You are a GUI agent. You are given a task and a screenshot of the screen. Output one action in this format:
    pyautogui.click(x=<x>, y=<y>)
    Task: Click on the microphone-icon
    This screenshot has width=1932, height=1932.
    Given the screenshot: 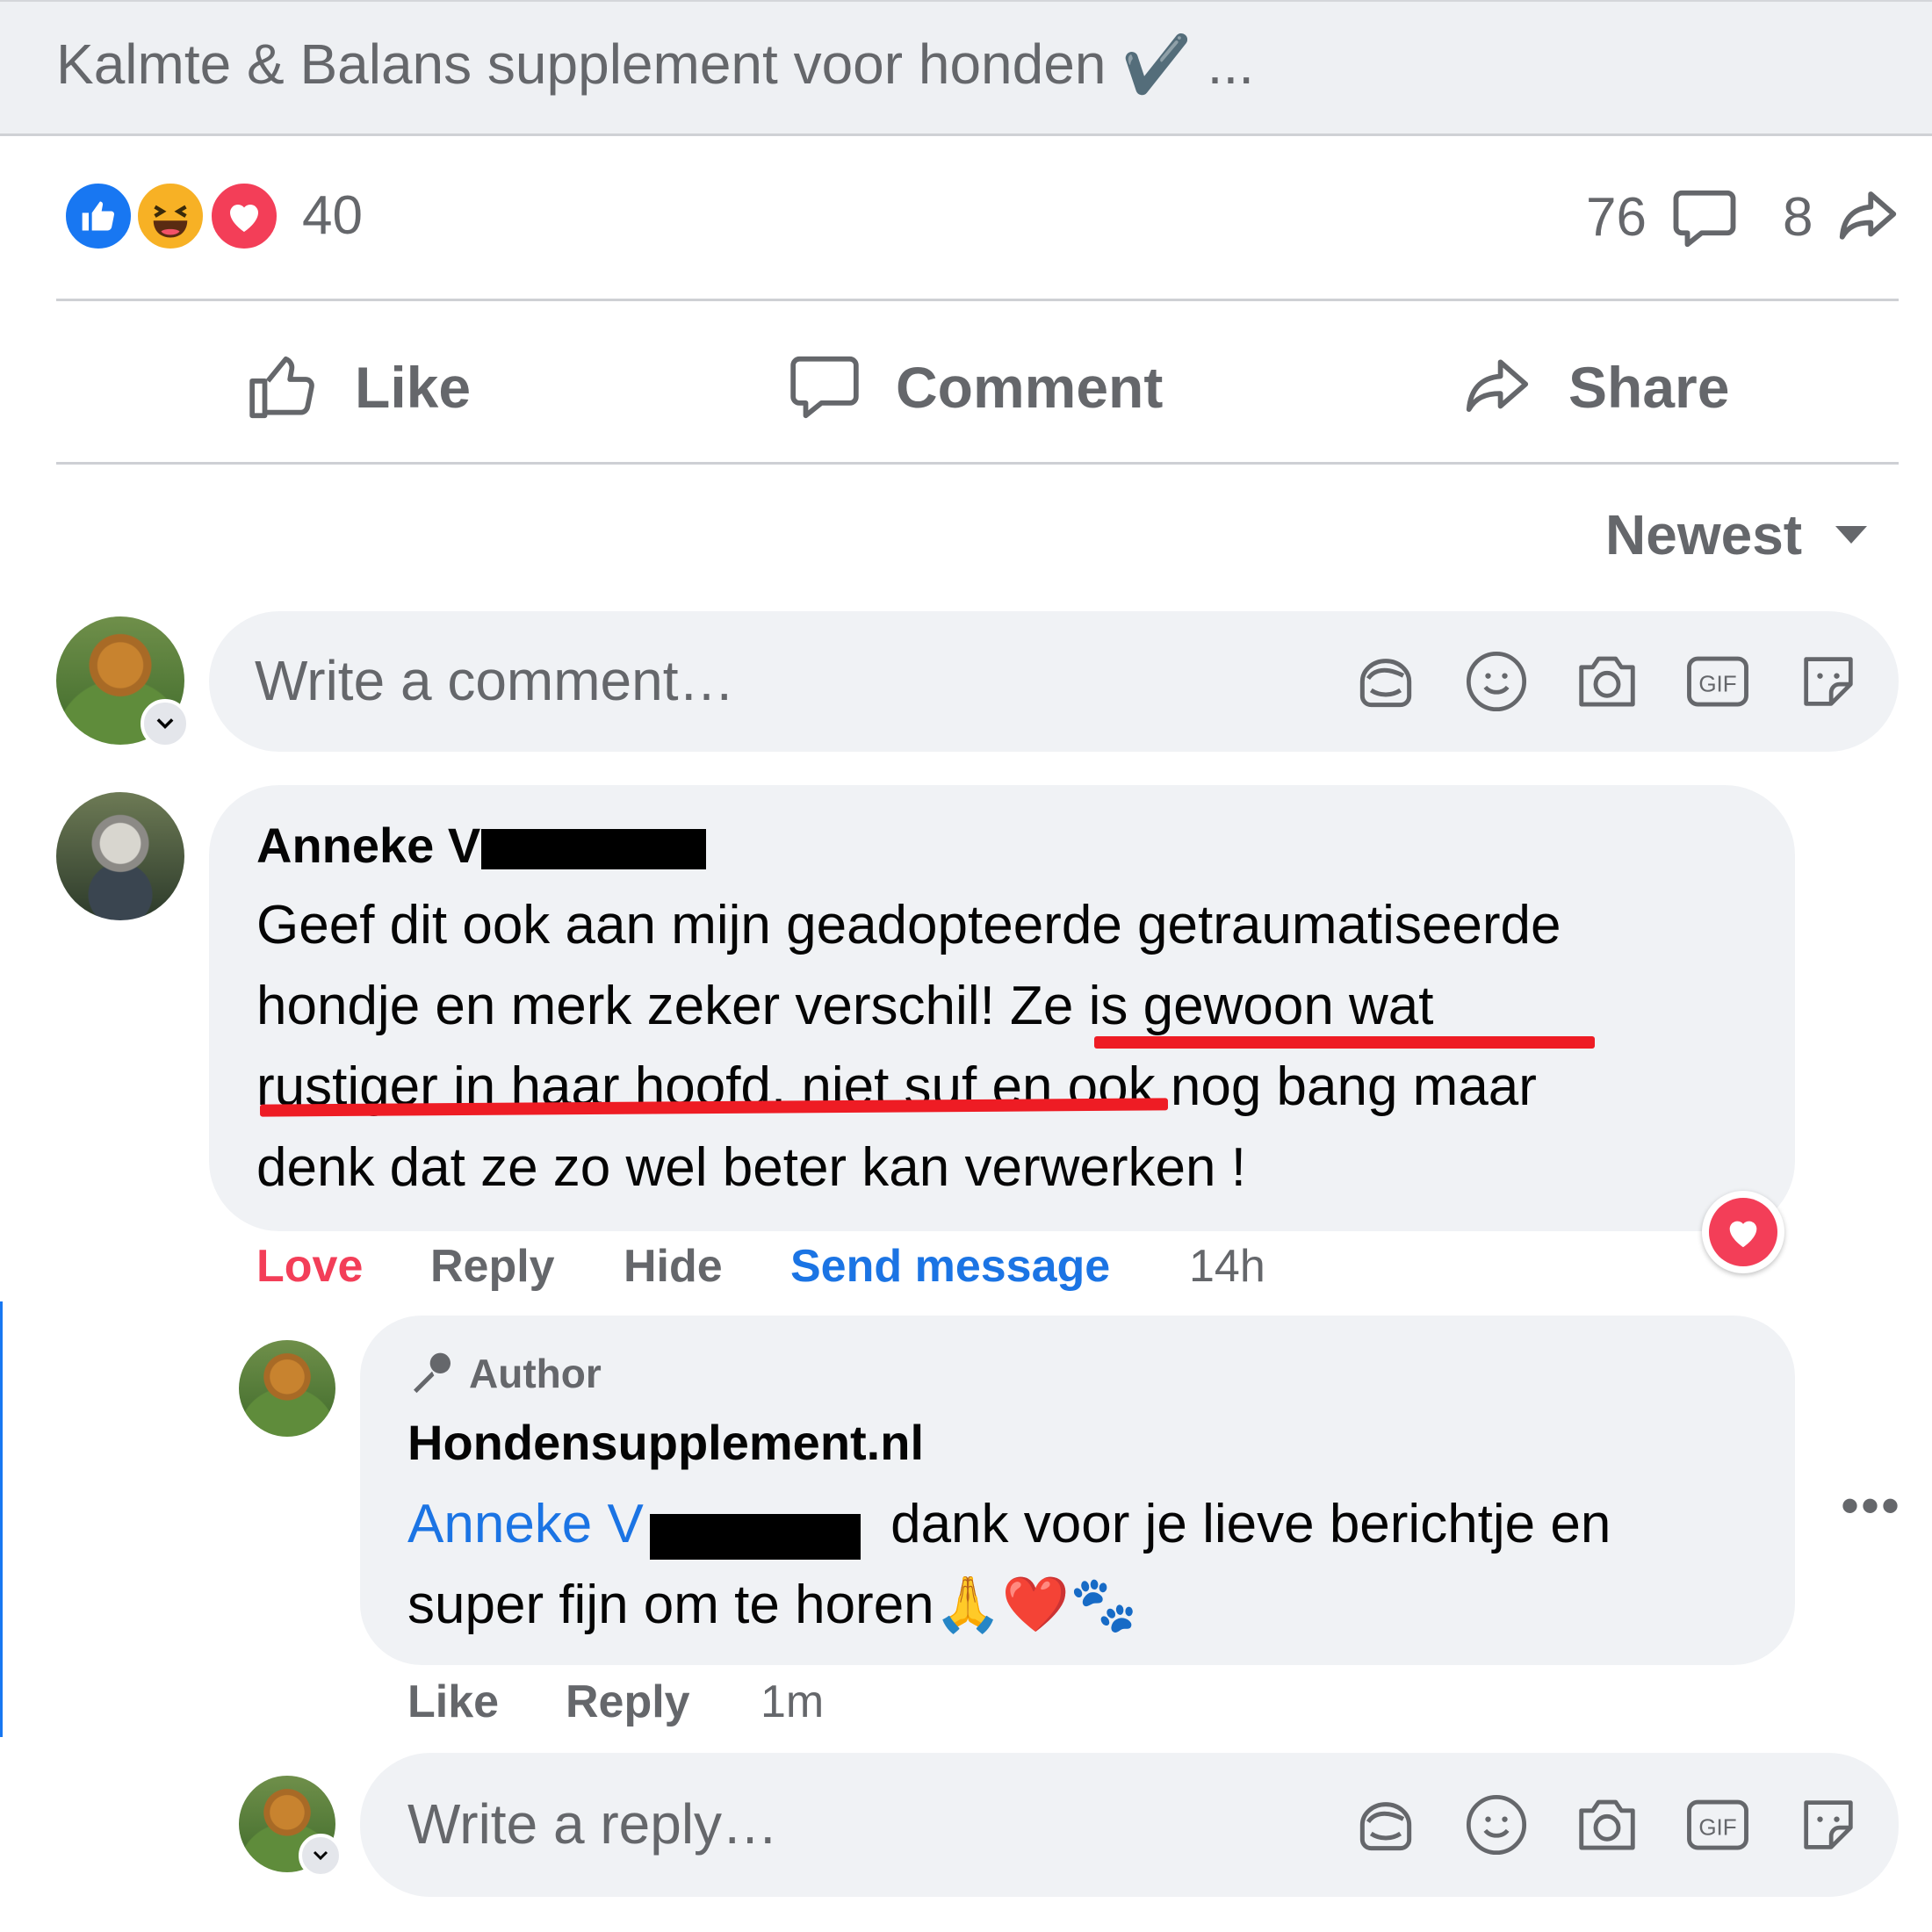 What is the action you would take?
    pyautogui.click(x=433, y=1373)
    